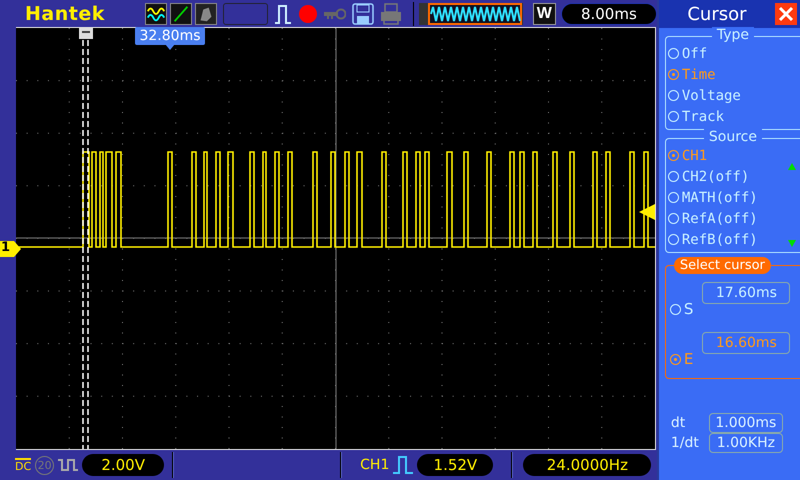  I want to click on panel-title: Cursor, so click(717, 14).